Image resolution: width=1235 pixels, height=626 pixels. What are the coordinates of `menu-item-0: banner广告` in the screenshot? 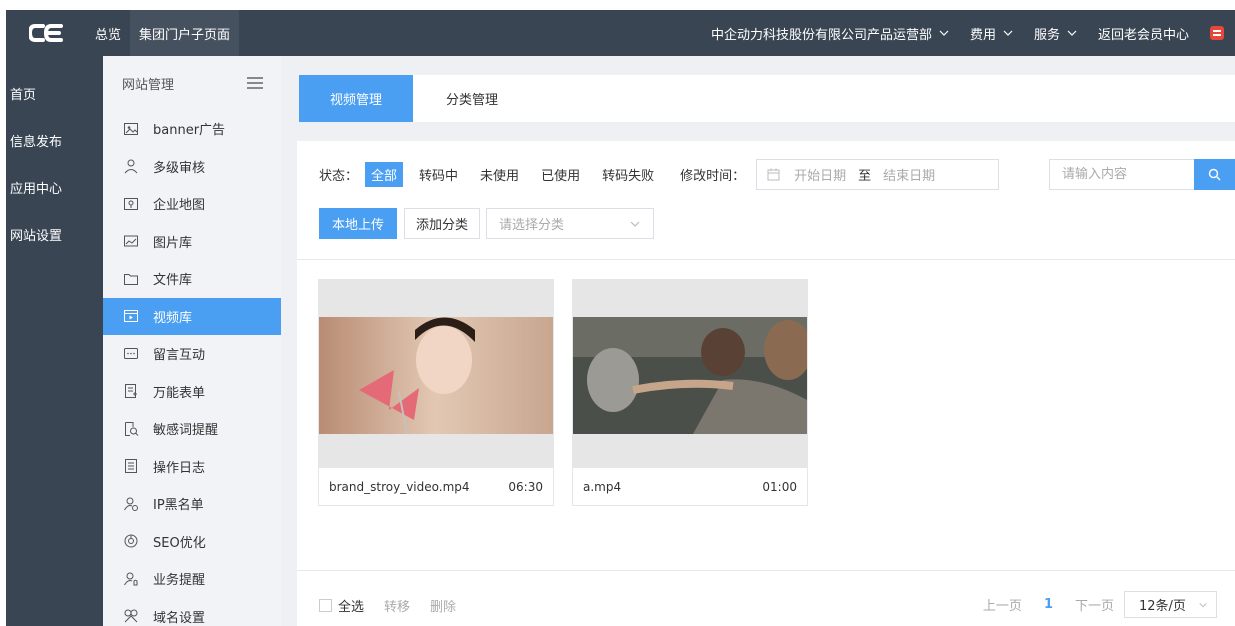 It's located at (192, 129).